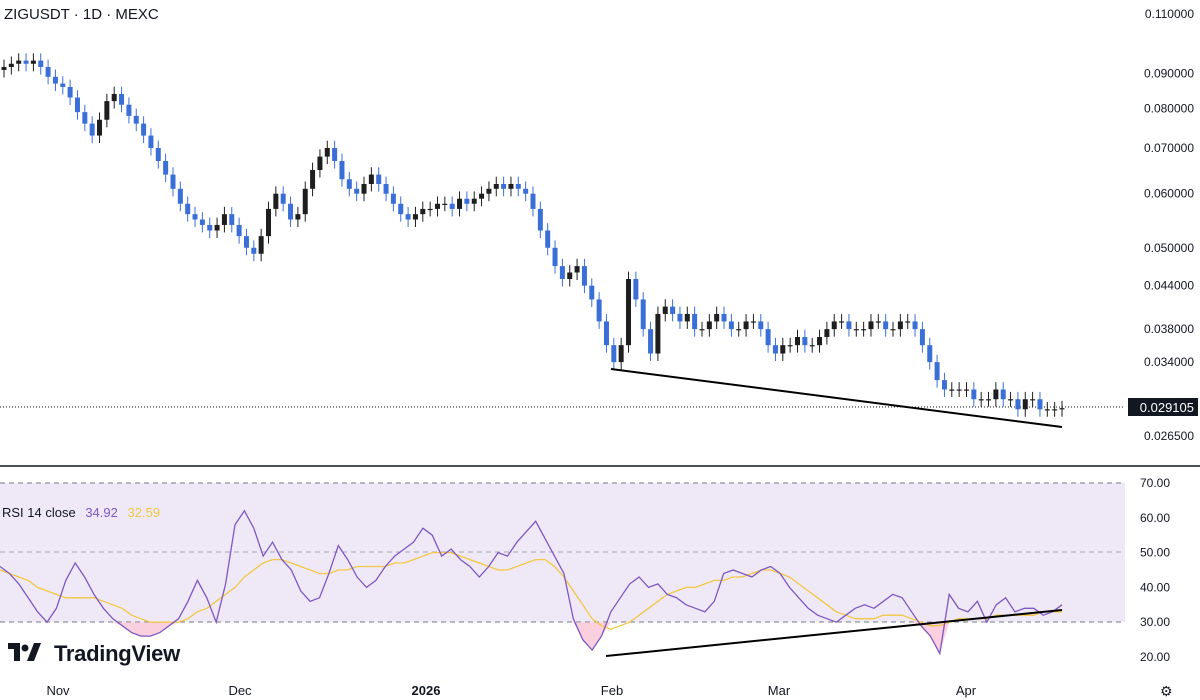 This screenshot has height=700, width=1200. I want to click on price-tick-label: 0.026500, so click(1169, 436).